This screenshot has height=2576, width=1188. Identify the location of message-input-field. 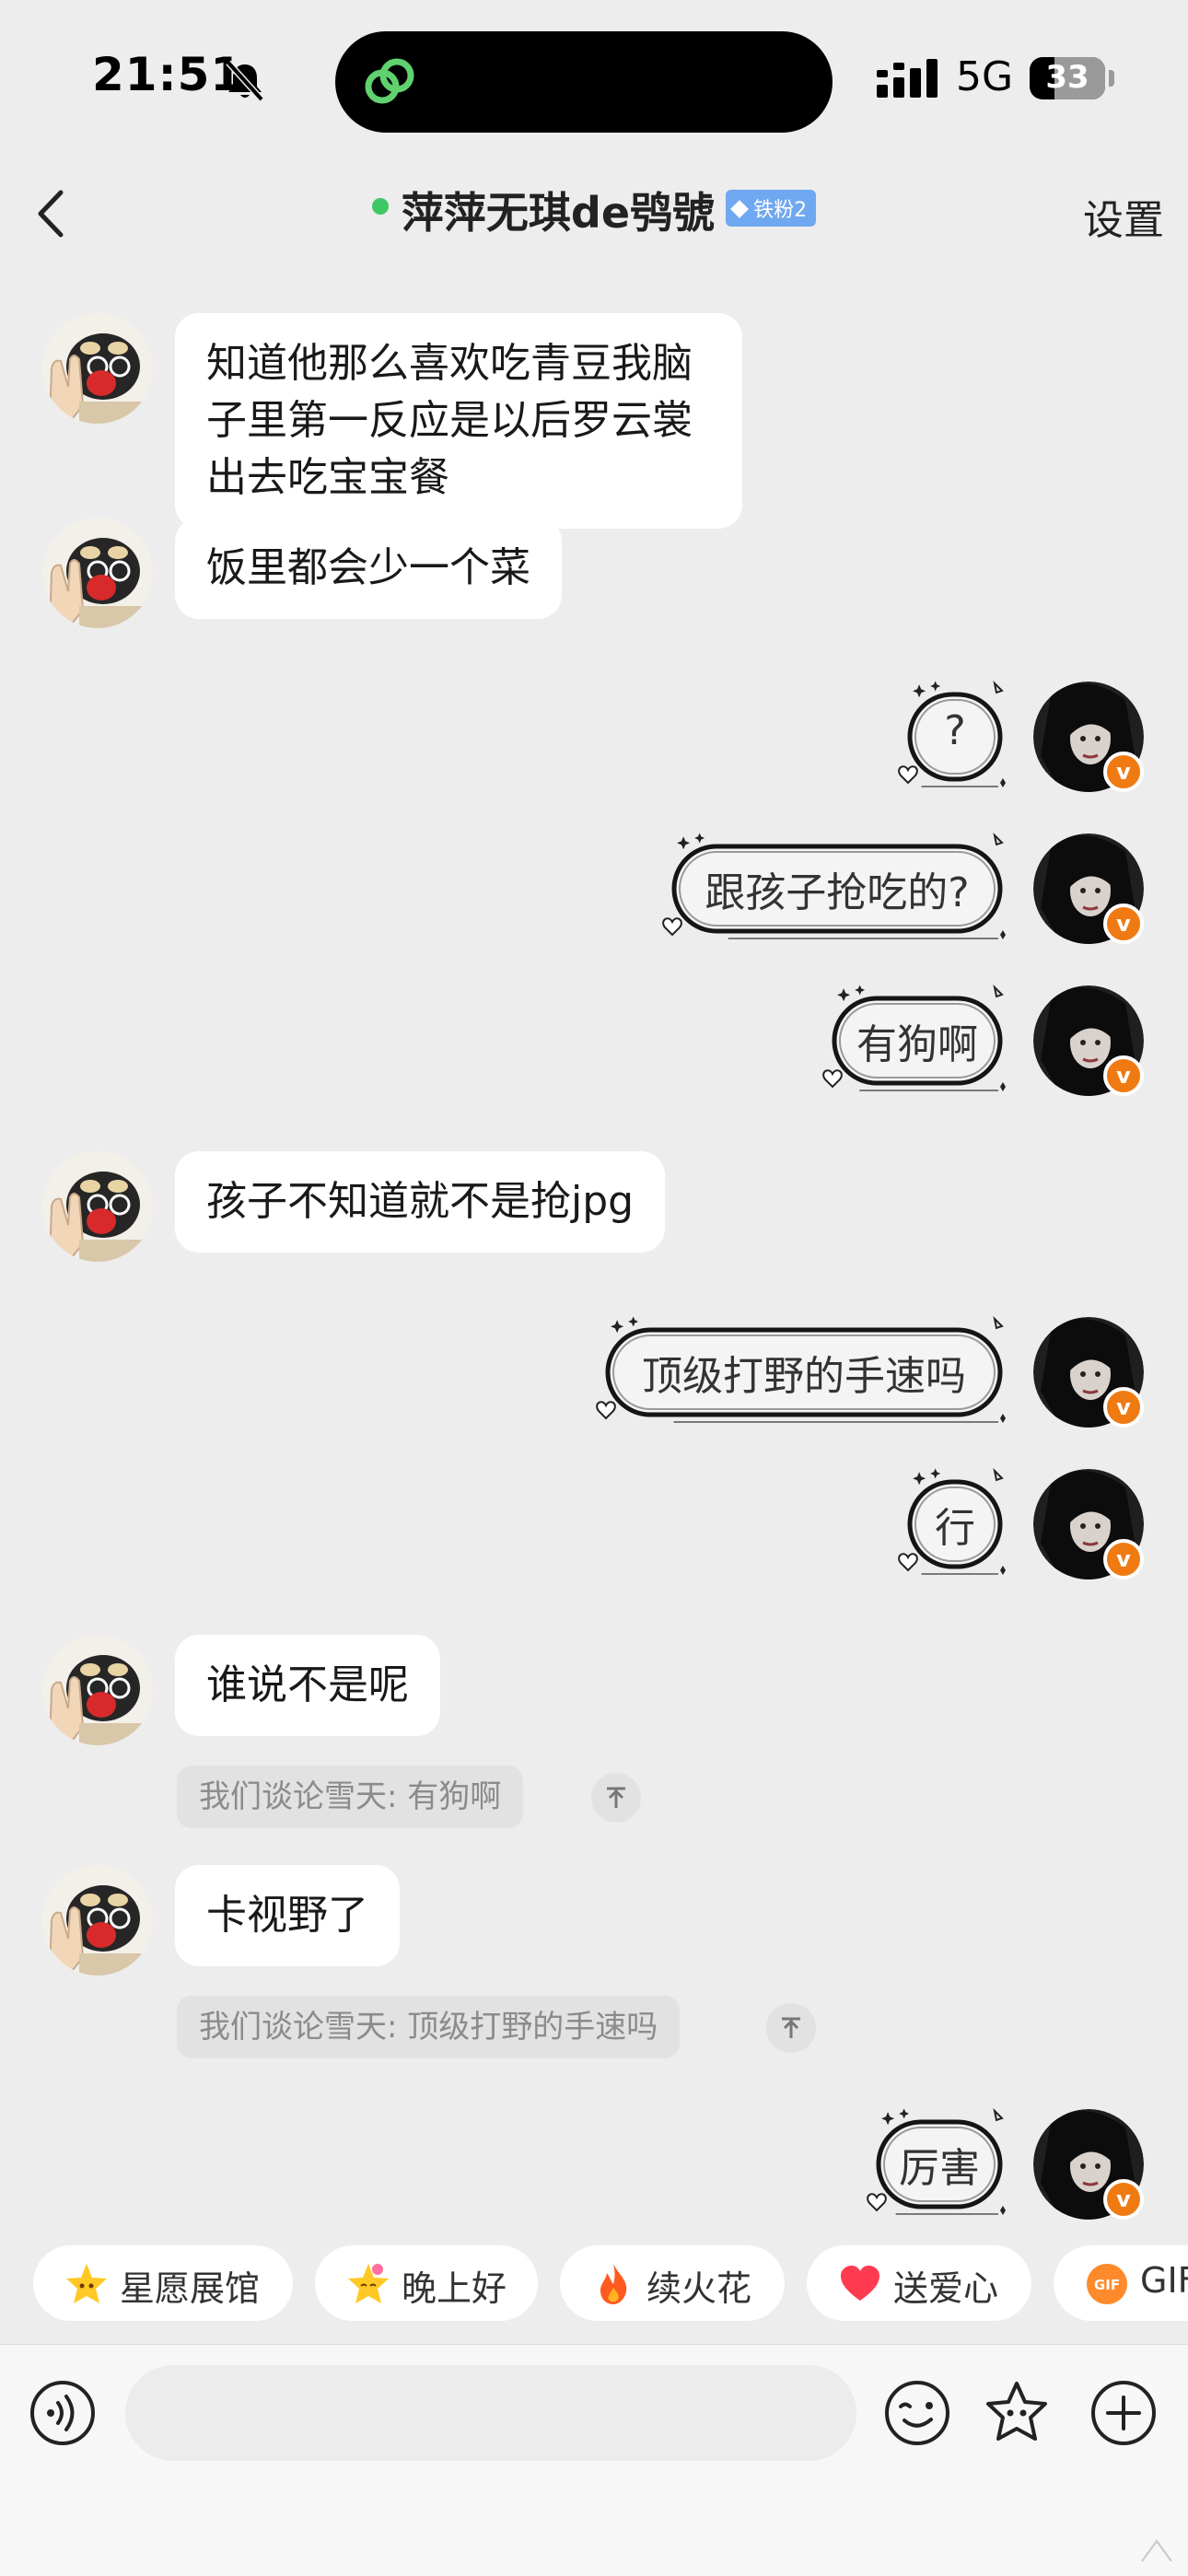
(490, 2413).